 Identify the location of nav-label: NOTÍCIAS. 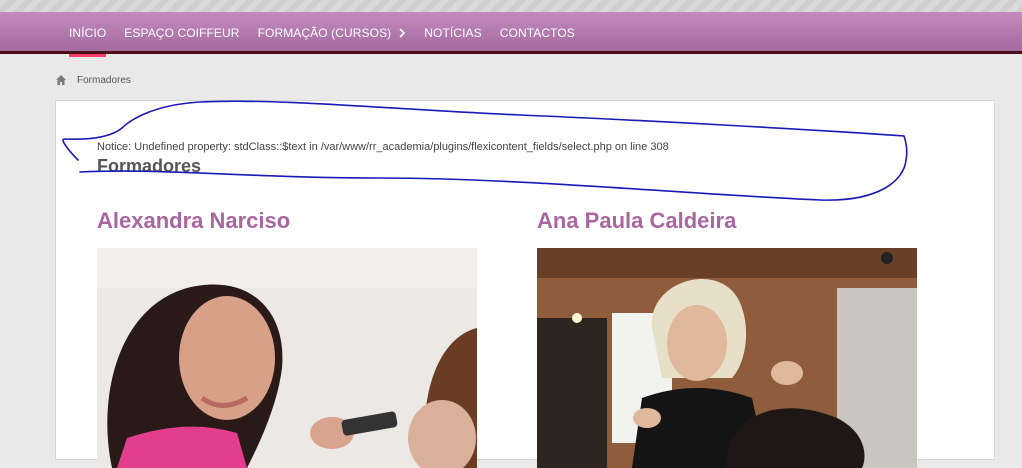
(453, 33).